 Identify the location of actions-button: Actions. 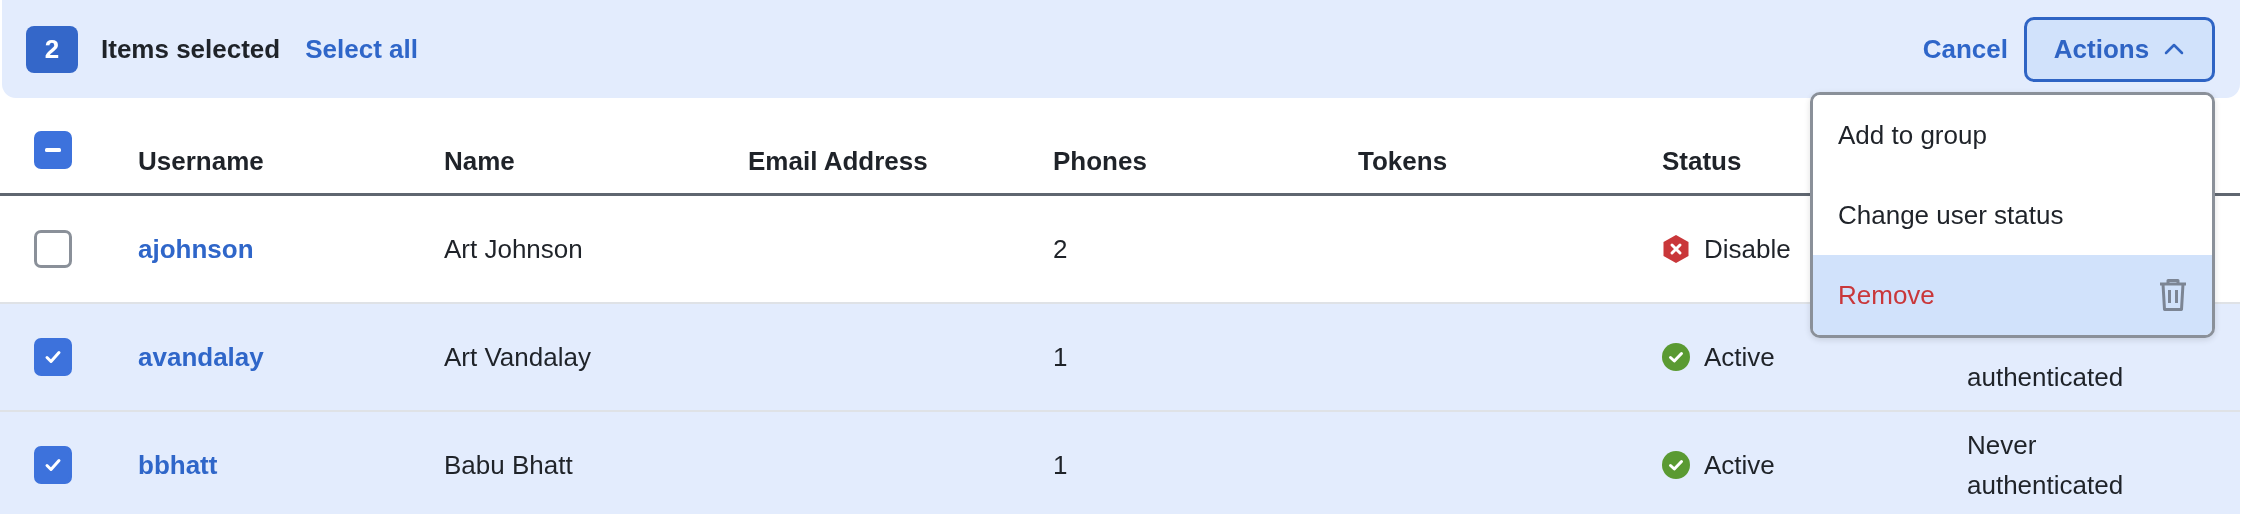
(2119, 49).